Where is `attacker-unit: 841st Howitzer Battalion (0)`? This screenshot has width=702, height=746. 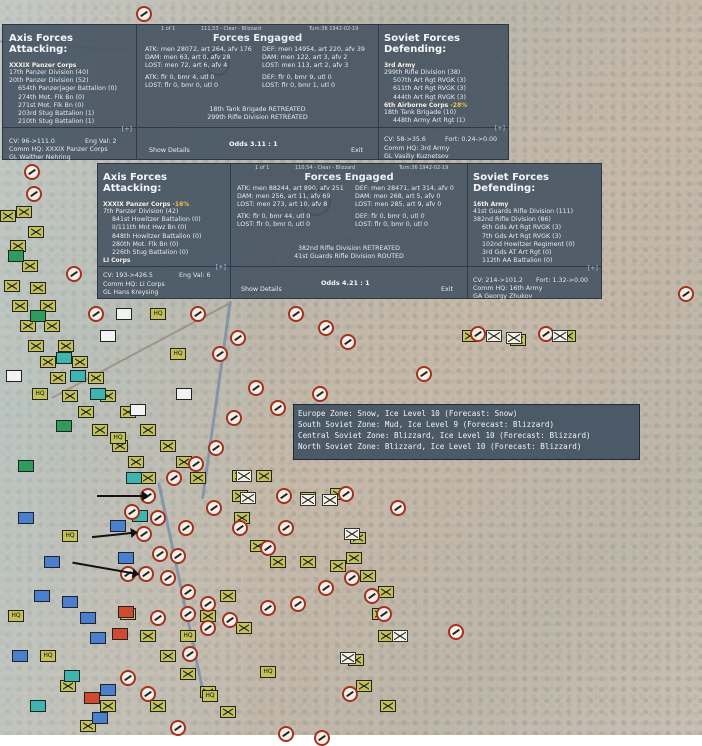 attacker-unit: 841st Howitzer Battalion (0) is located at coordinates (170, 220).